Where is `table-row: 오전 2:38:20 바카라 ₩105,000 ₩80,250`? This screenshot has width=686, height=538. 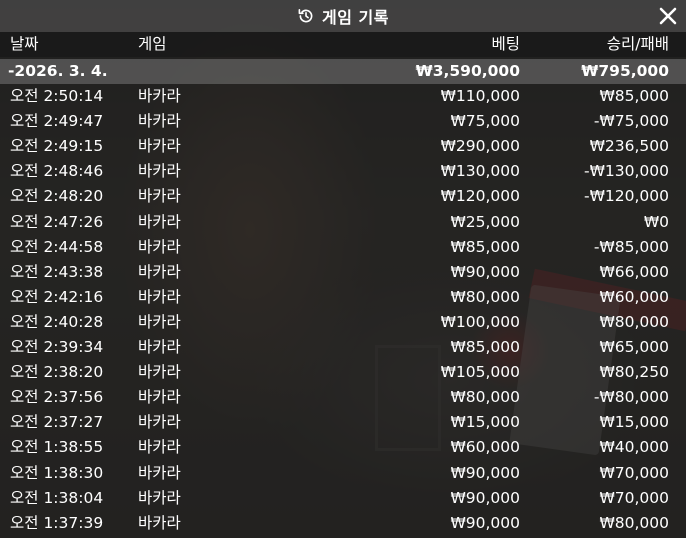 table-row: 오전 2:38:20 바카라 ₩105,000 ₩80,250 is located at coordinates (343, 372).